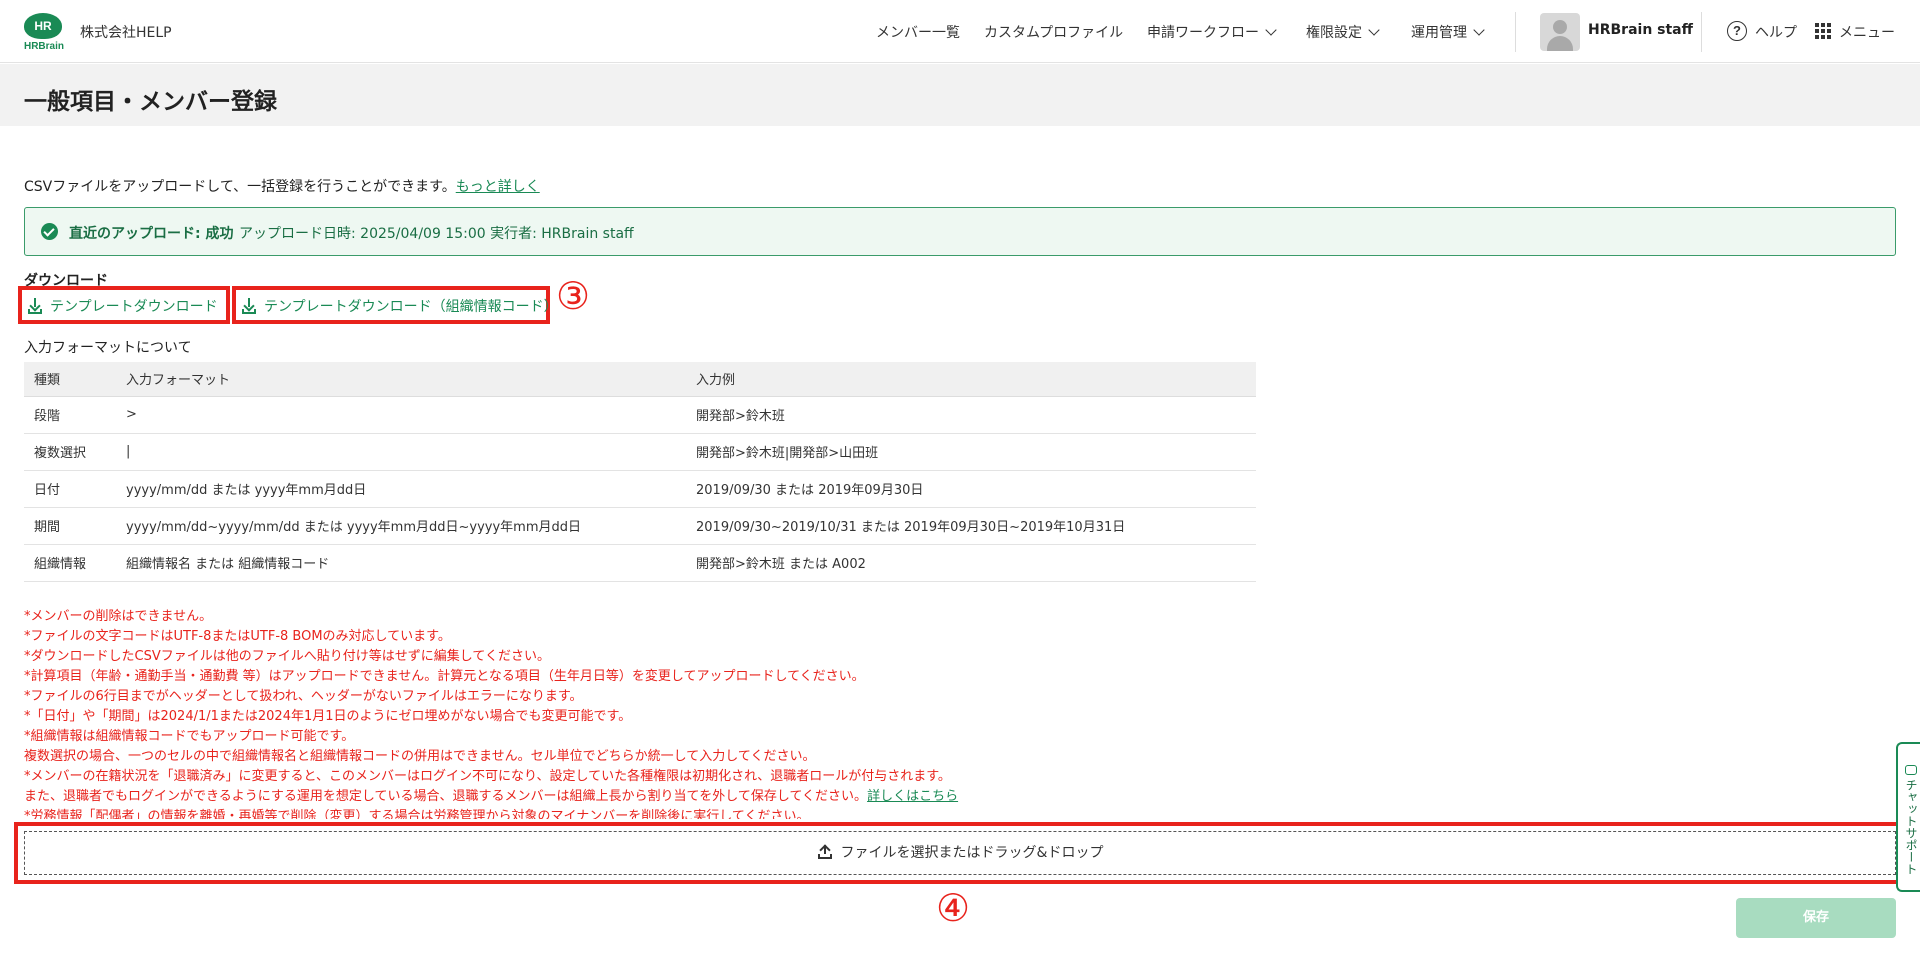  I want to click on table-cell: 開発部>鈴木班 または A002, so click(971, 563).